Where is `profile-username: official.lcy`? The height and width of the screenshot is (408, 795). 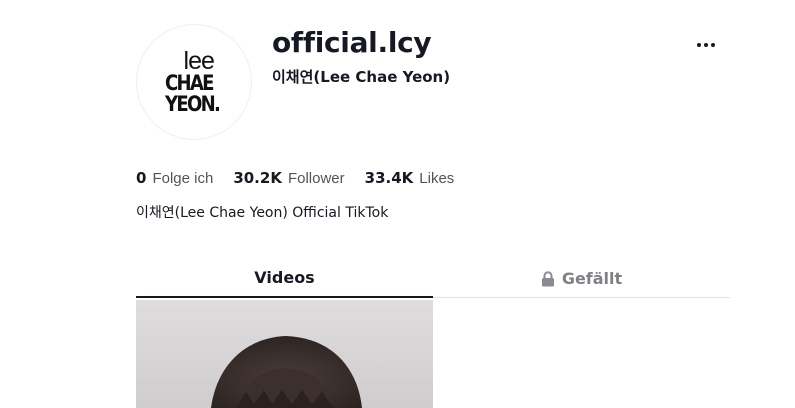
profile-username: official.lcy is located at coordinates (352, 42).